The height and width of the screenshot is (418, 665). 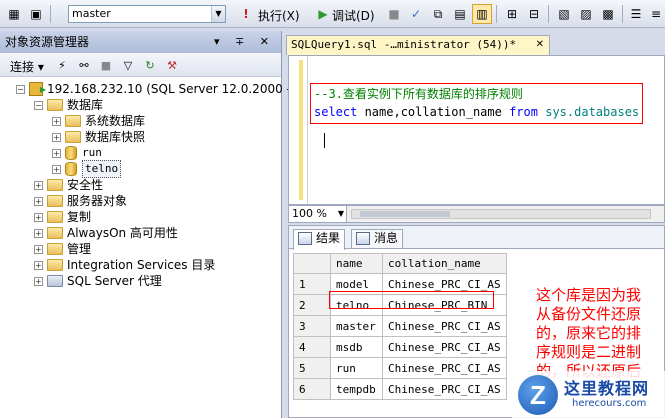 I want to click on grid-header-row: name collation_name, so click(x=400, y=263).